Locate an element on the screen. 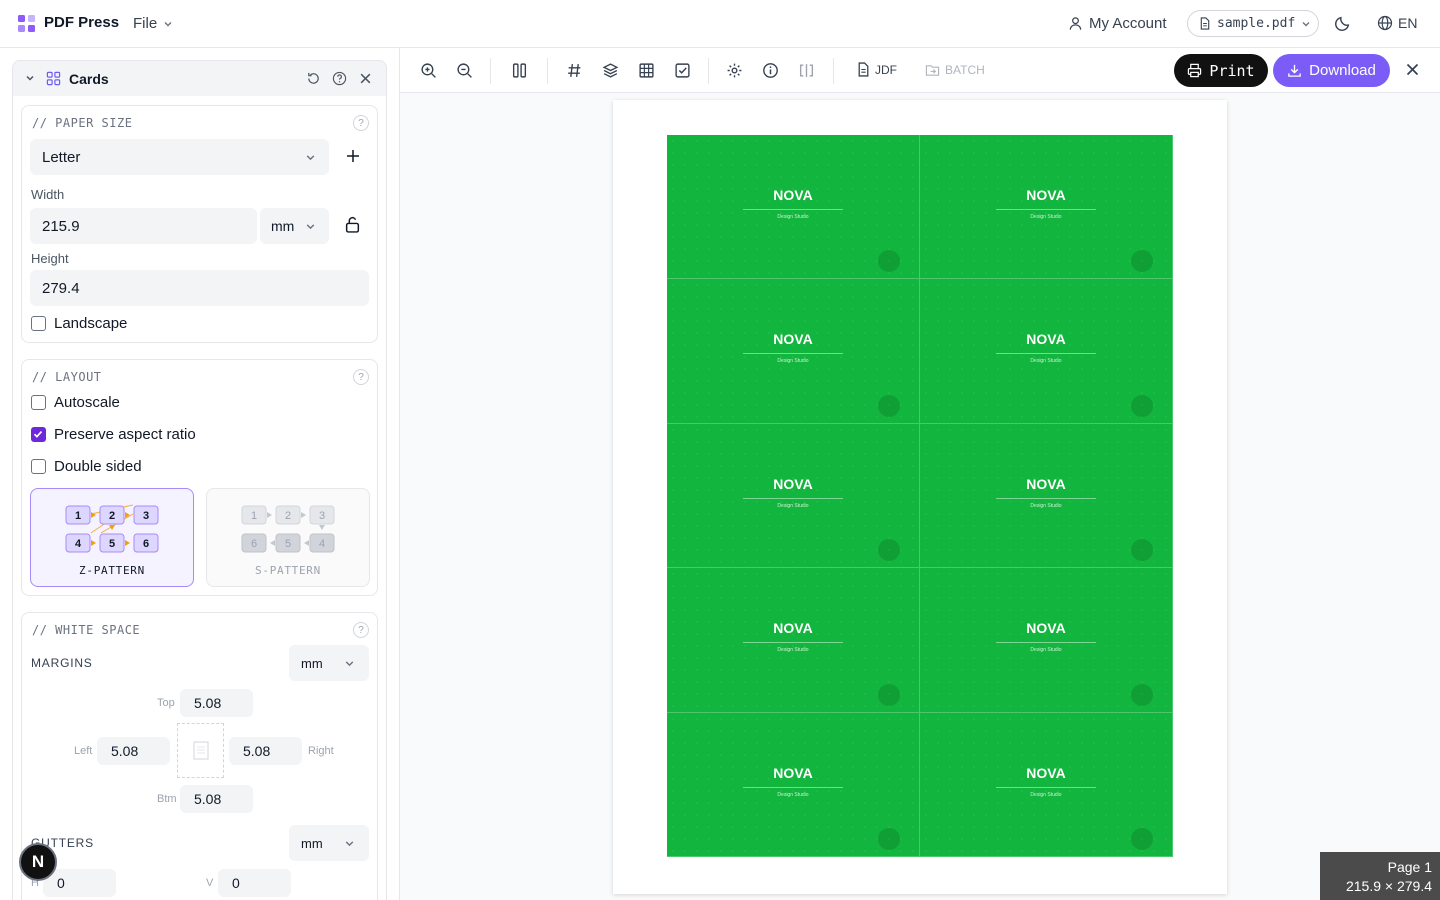 The image size is (1440, 900). split-view-icon is located at coordinates (806, 70).